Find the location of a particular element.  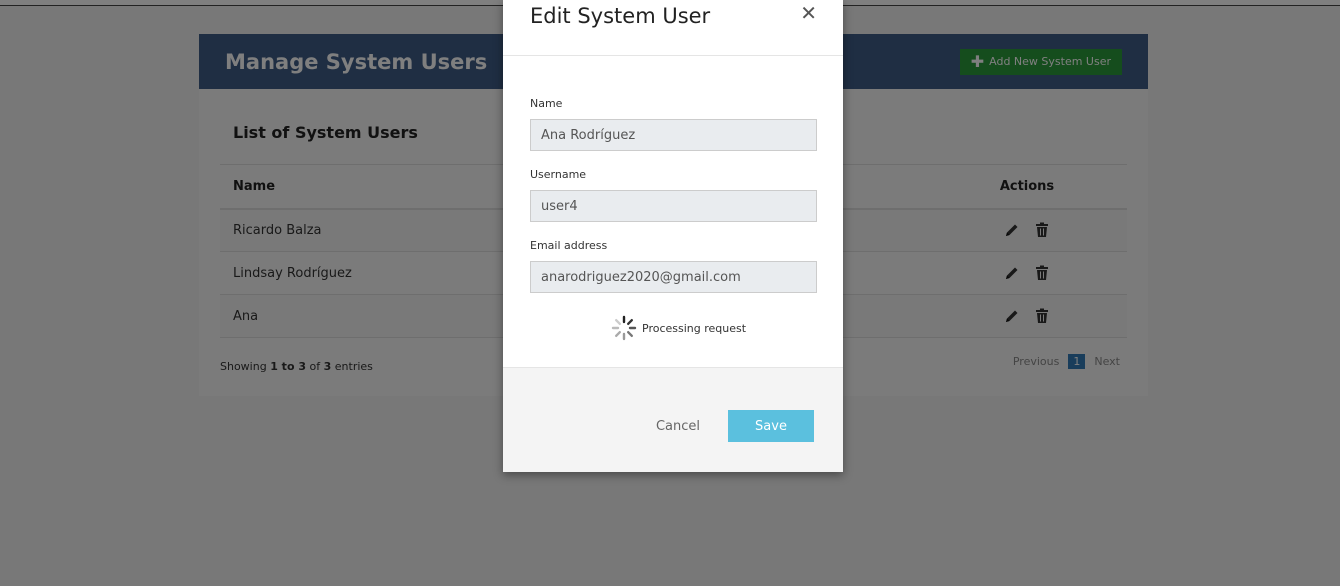

cancel-button: Cancel is located at coordinates (678, 426).